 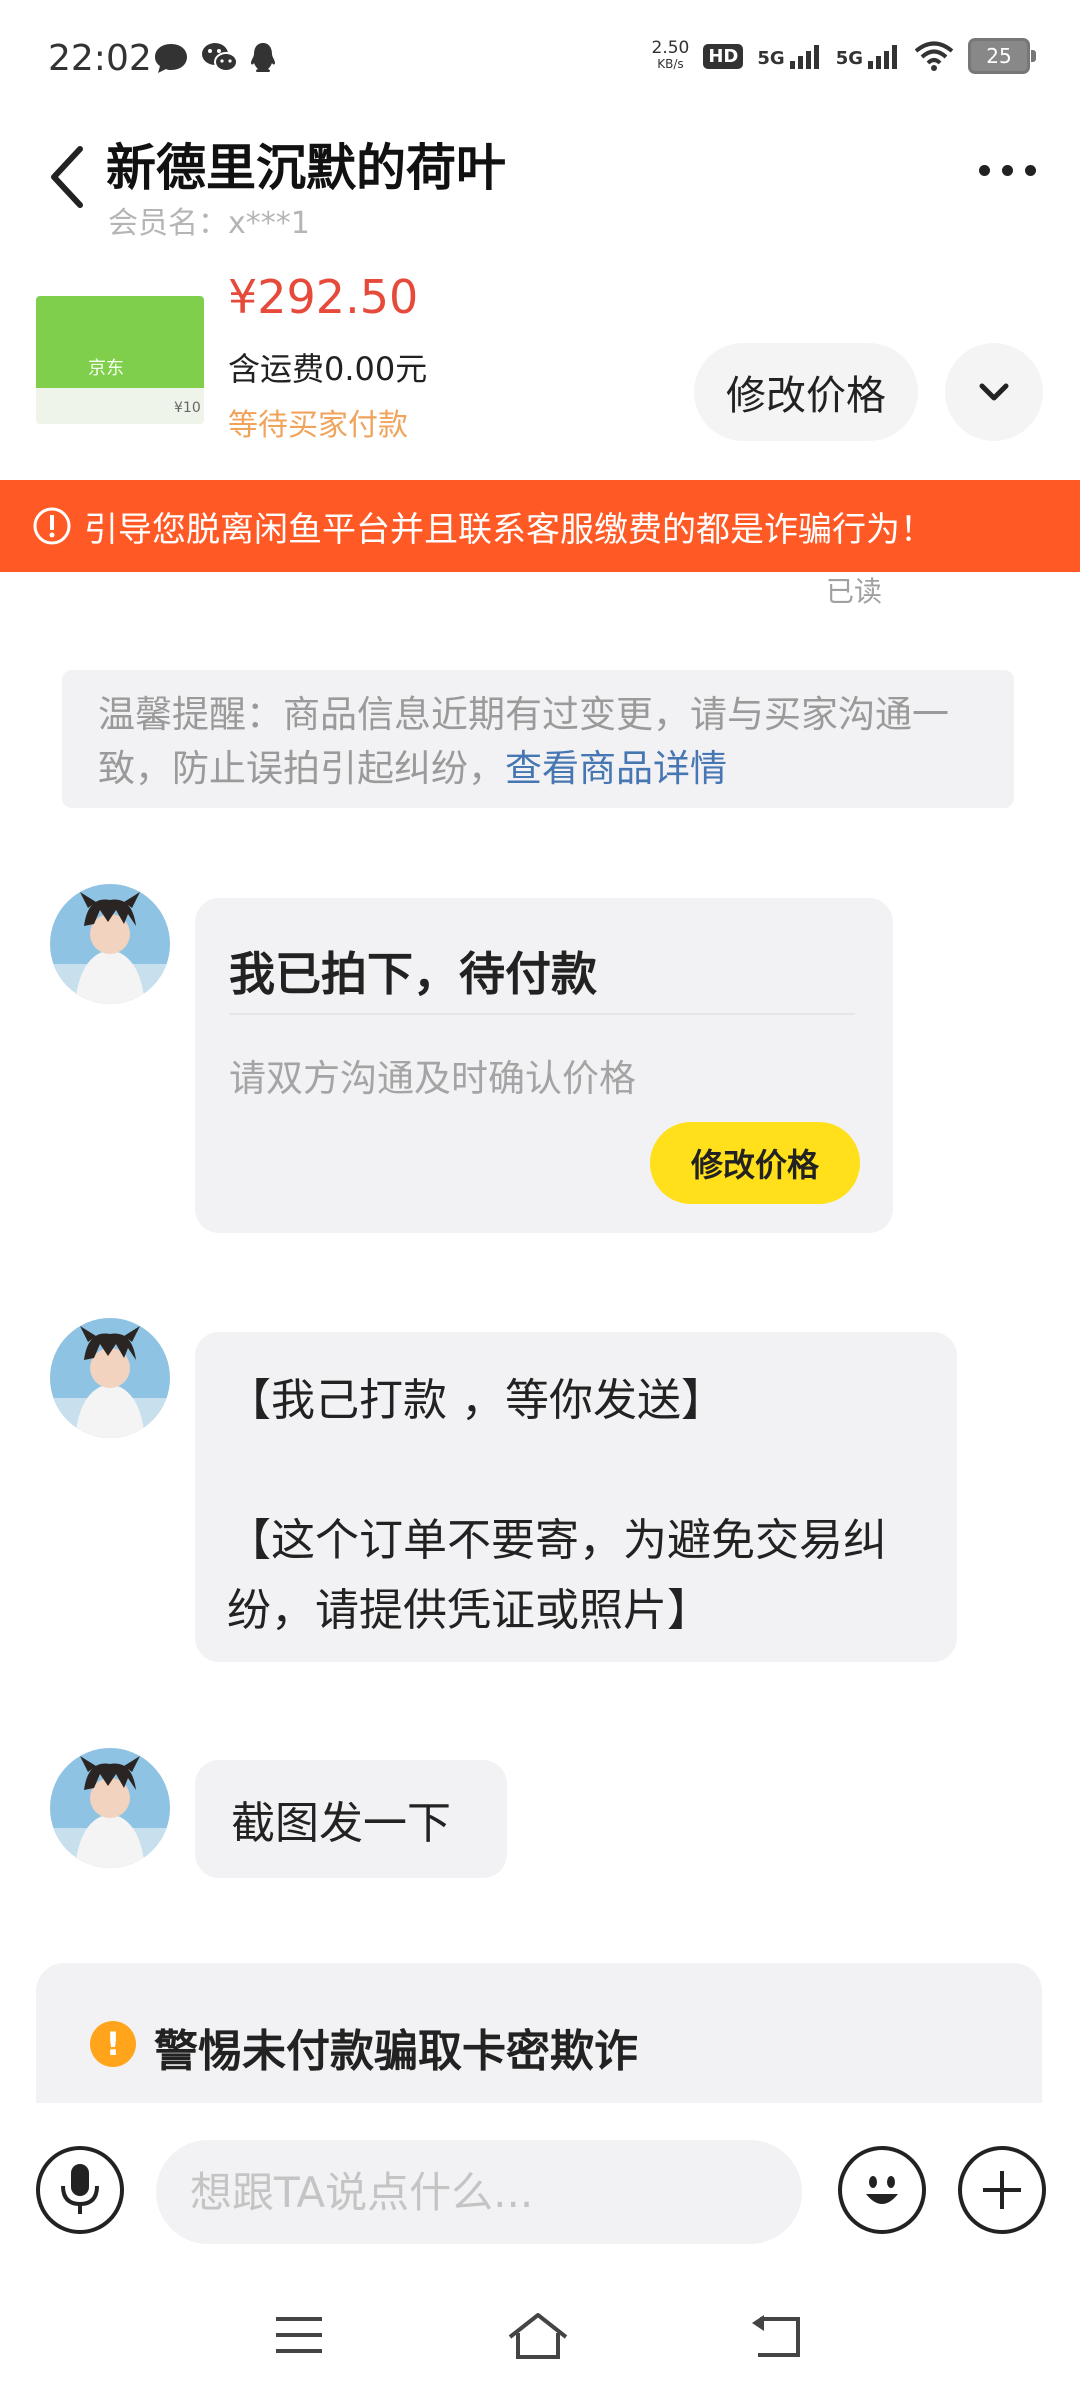 What do you see at coordinates (723, 56) in the screenshot?
I see `hd-icon: HD` at bounding box center [723, 56].